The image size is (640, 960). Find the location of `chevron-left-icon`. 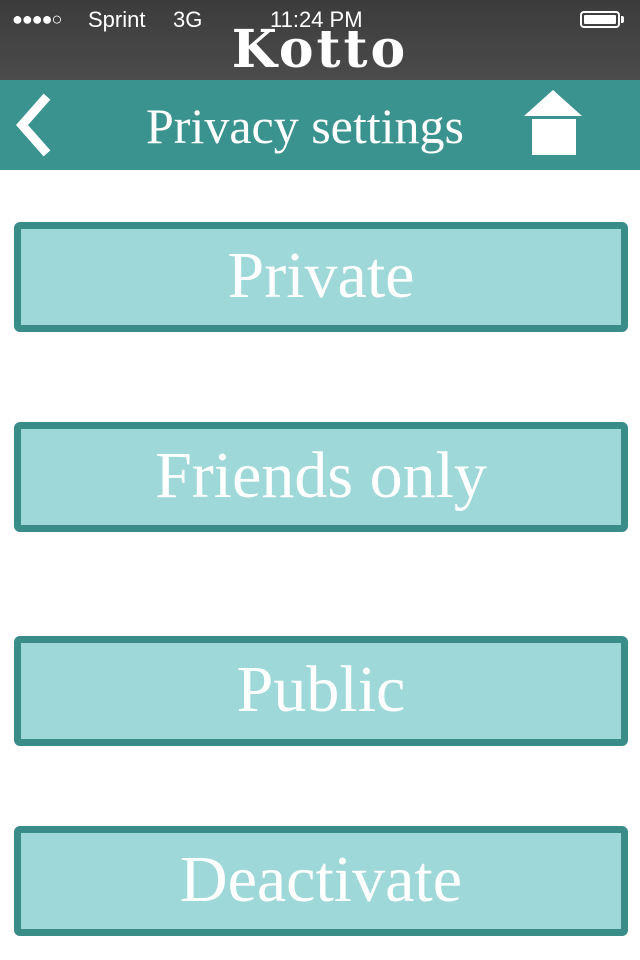

chevron-left-icon is located at coordinates (33, 125).